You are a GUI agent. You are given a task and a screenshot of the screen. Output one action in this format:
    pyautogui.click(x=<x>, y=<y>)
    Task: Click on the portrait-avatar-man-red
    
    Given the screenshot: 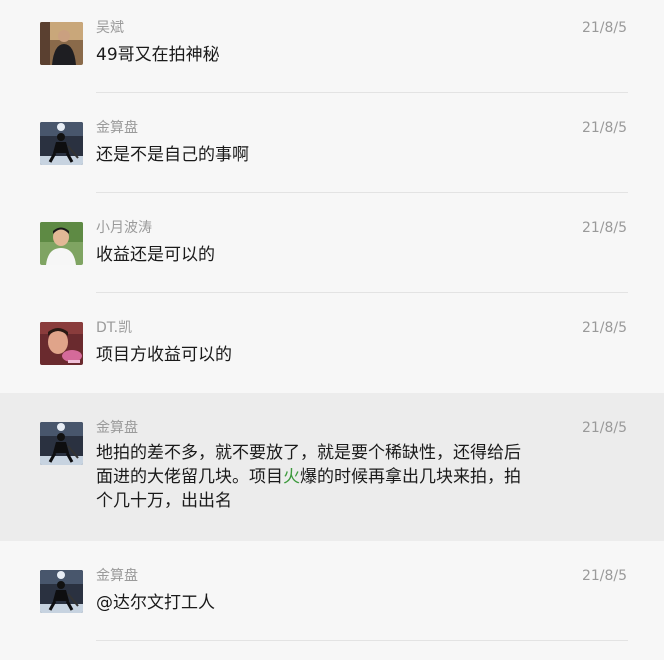 What is the action you would take?
    pyautogui.click(x=61, y=343)
    